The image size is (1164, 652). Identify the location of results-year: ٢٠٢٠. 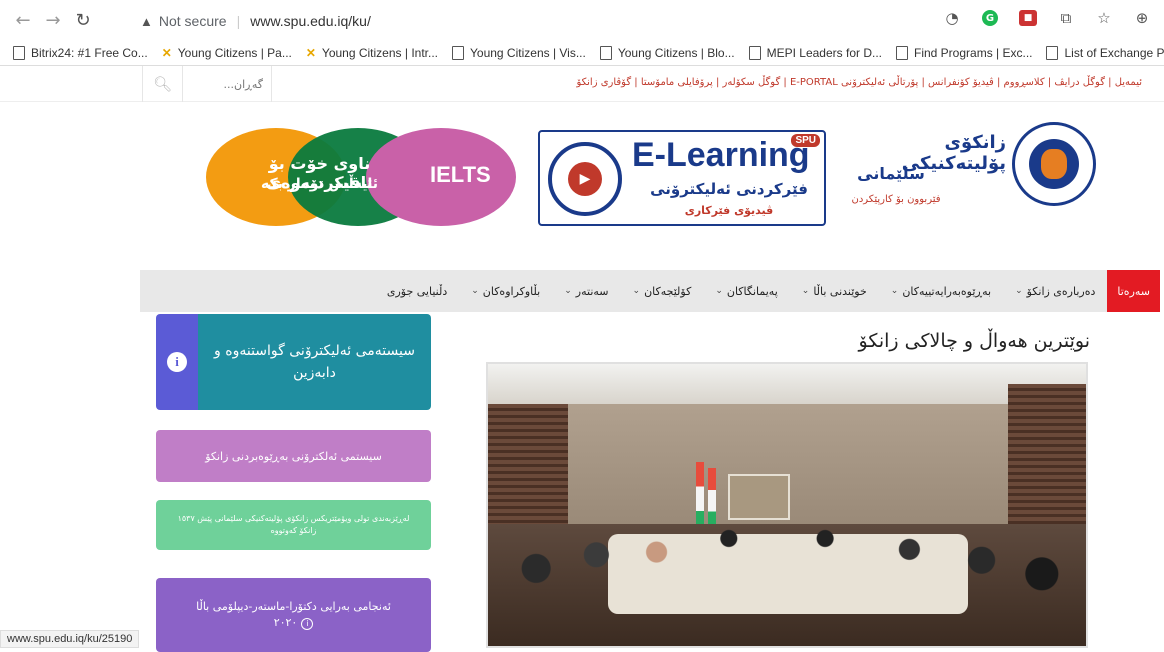
(285, 622).